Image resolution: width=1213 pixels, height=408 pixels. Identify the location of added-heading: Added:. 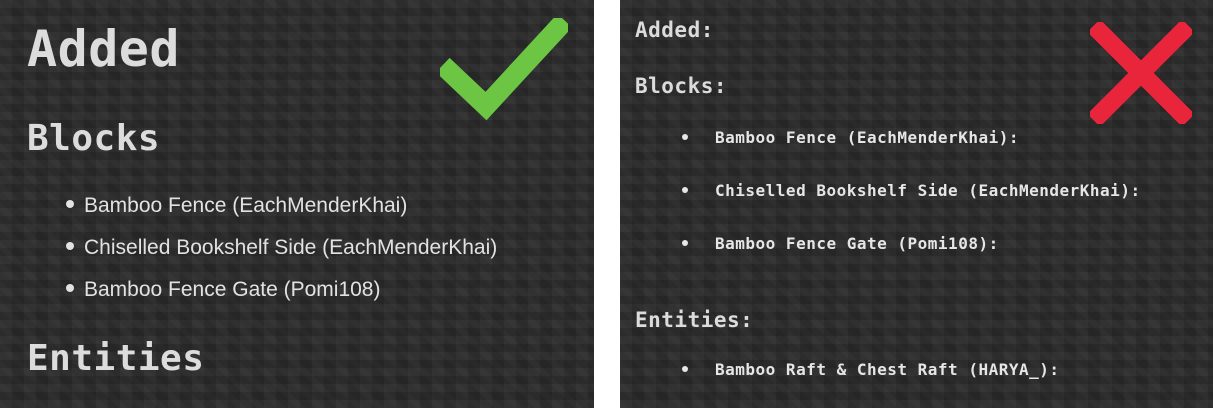
(674, 30).